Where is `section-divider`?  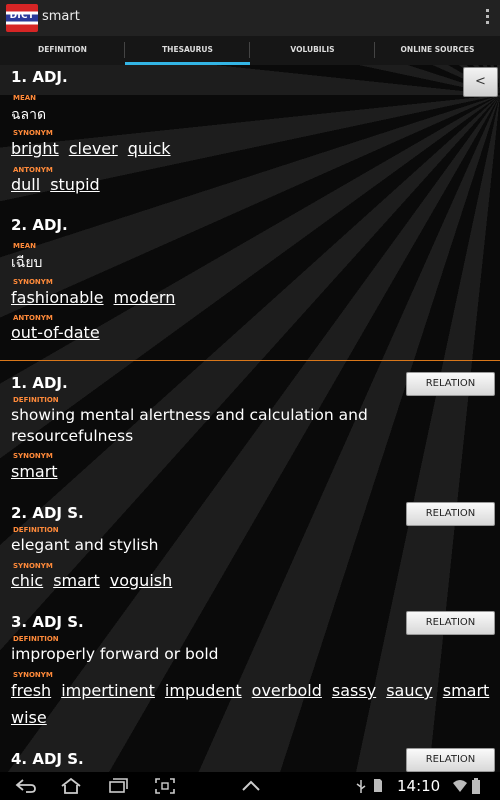
section-divider is located at coordinates (250, 360).